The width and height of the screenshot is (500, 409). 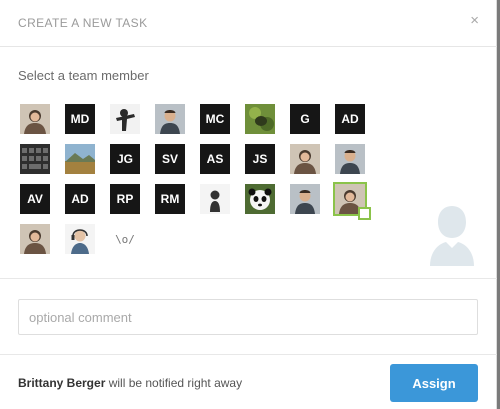 What do you see at coordinates (125, 199) in the screenshot?
I see `team-member-avatar: RP` at bounding box center [125, 199].